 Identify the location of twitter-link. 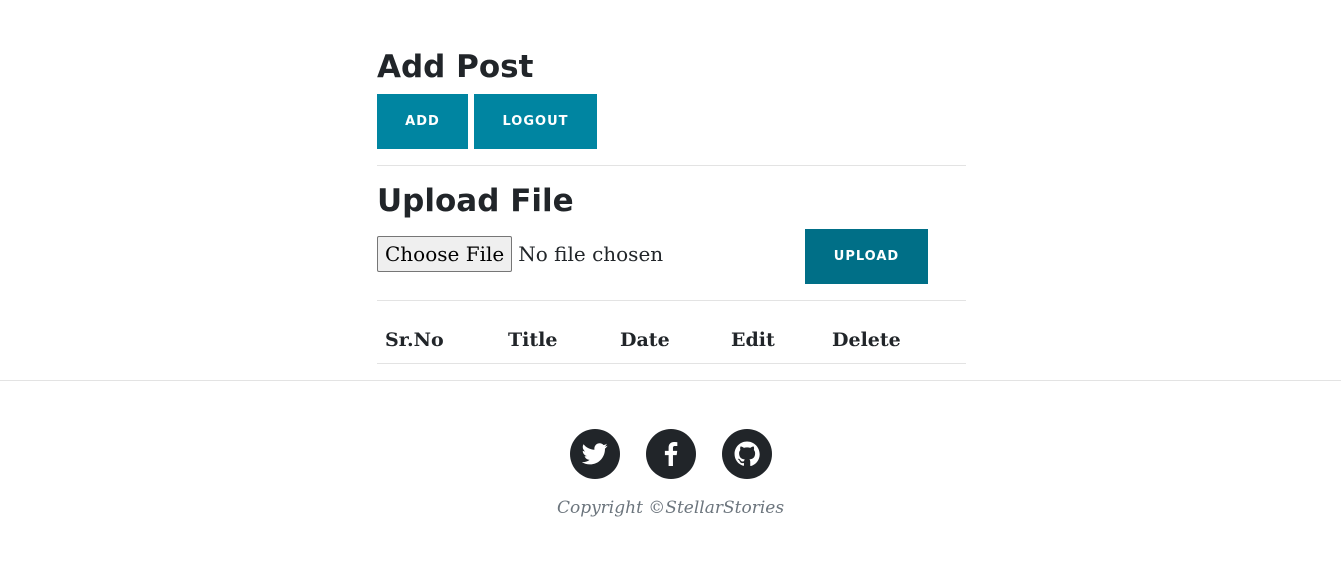
(595, 454).